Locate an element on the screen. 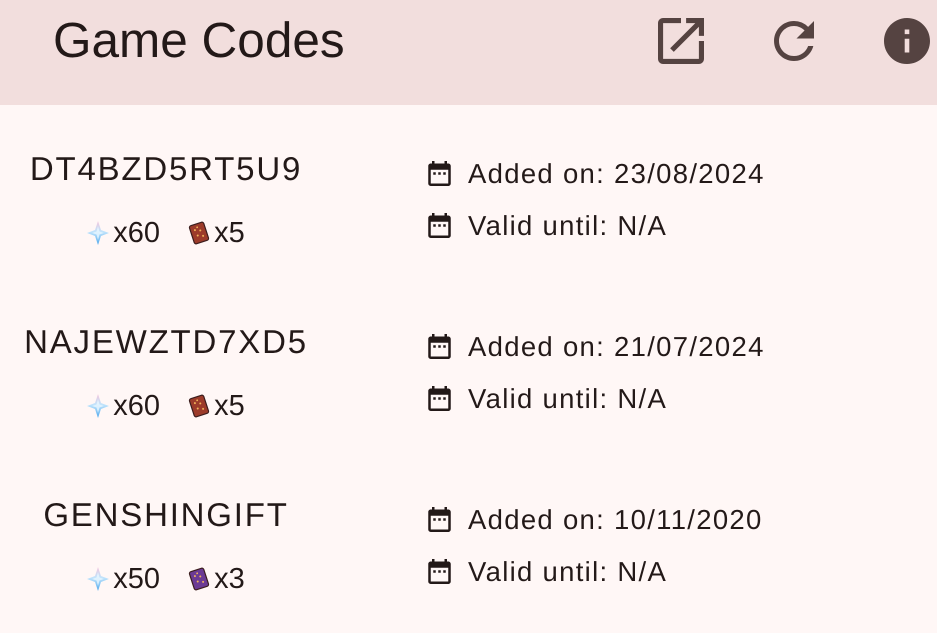  info-icon is located at coordinates (907, 41).